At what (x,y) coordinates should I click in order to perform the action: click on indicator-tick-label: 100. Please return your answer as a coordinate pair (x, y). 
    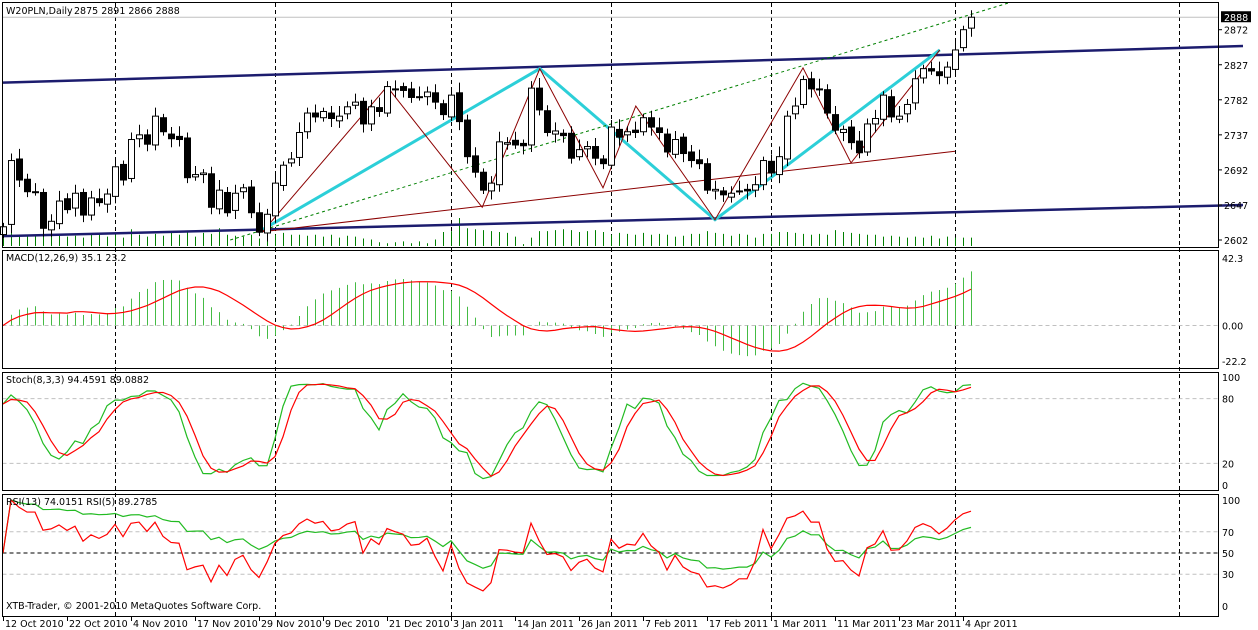
    Looking at the image, I should click on (1231, 501).